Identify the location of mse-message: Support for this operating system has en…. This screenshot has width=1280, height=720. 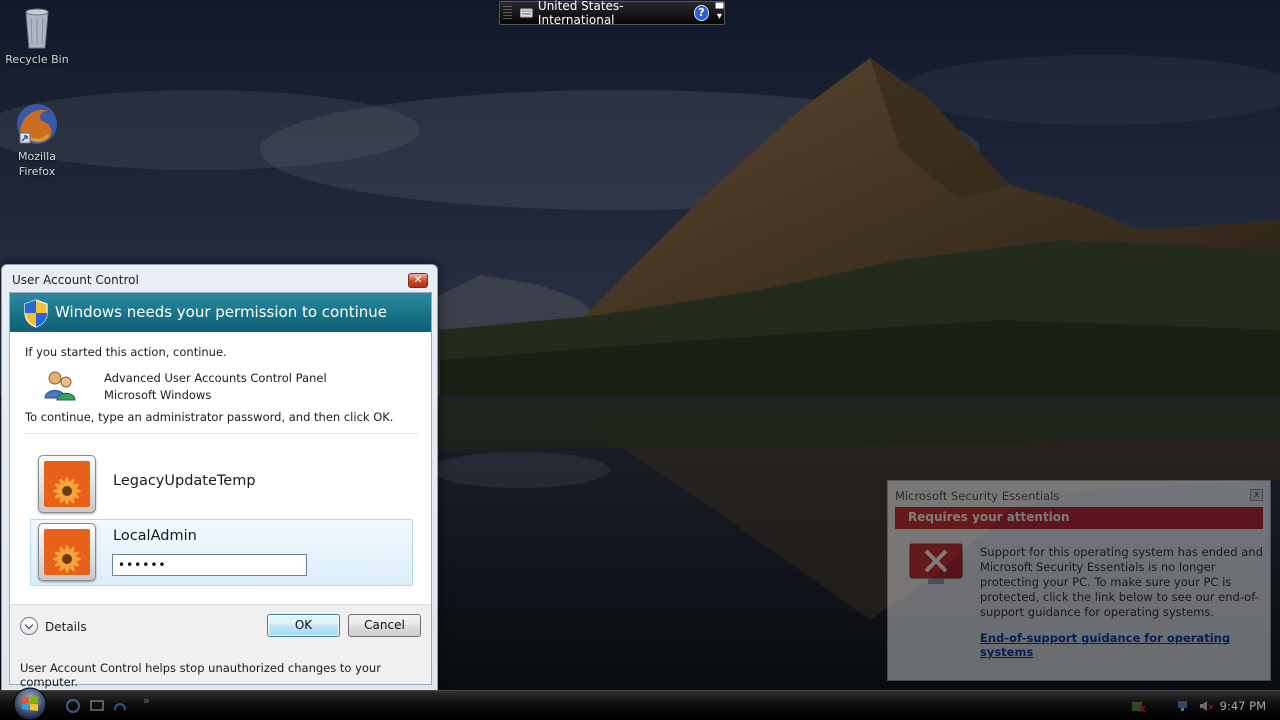
(1121, 582).